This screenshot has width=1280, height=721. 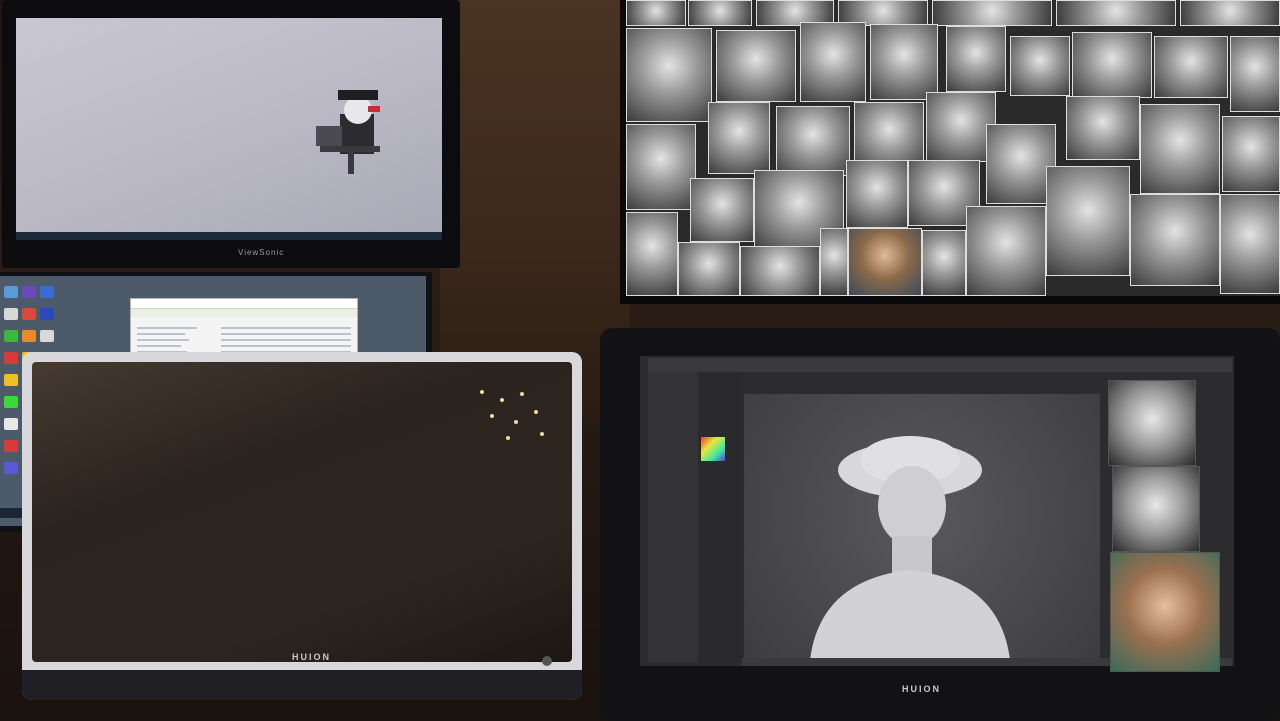 I want to click on viewsonic-taskbar, so click(x=229, y=236).